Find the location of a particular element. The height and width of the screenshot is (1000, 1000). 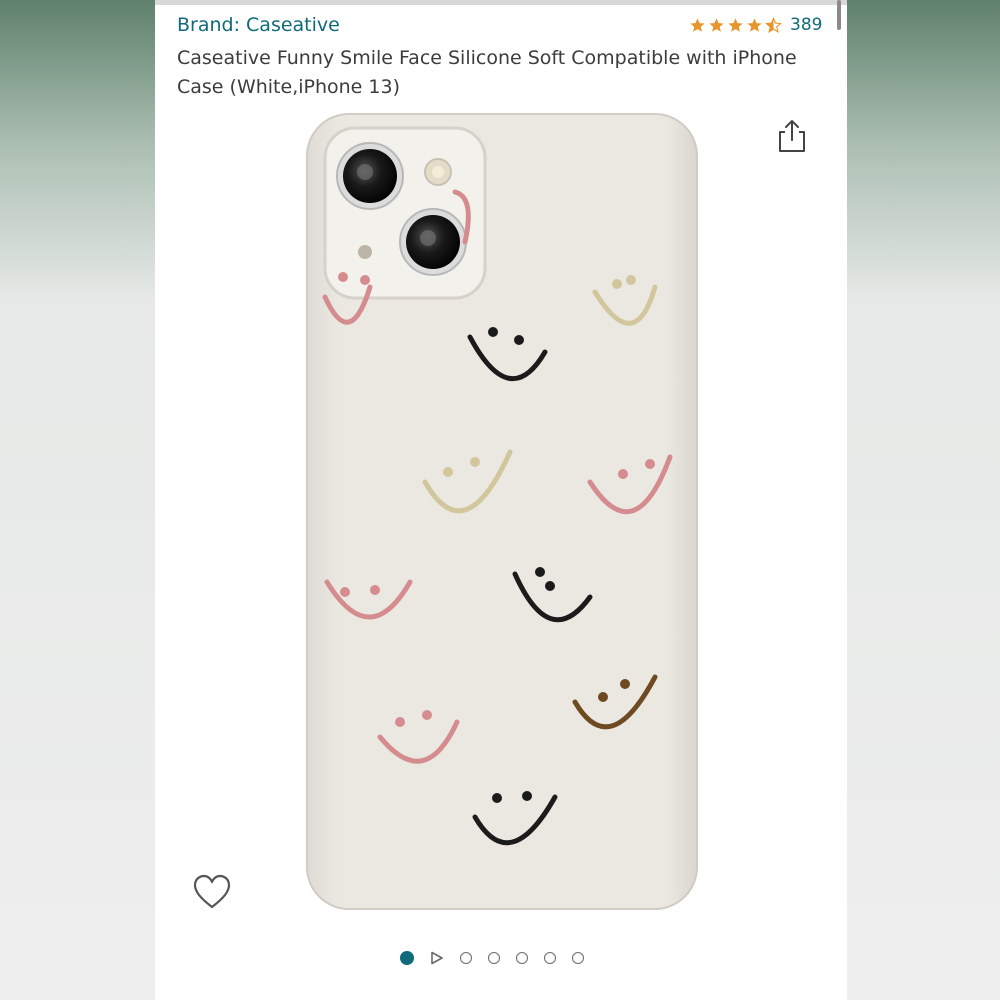

gallery-pagination is located at coordinates (492, 958).